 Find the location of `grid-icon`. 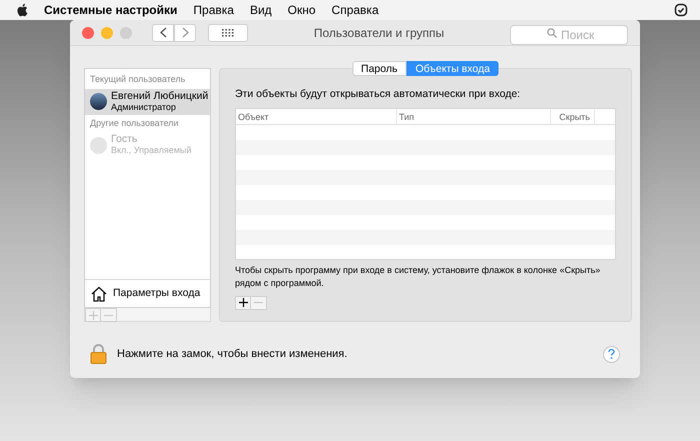

grid-icon is located at coordinates (228, 32).